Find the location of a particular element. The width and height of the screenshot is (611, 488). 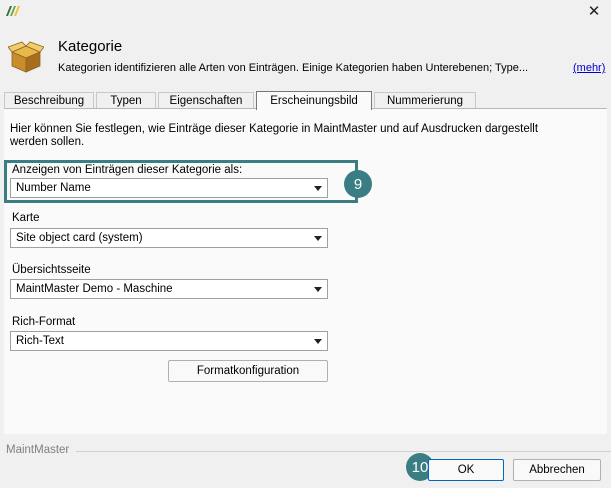

package-box-icon is located at coordinates (26, 57).